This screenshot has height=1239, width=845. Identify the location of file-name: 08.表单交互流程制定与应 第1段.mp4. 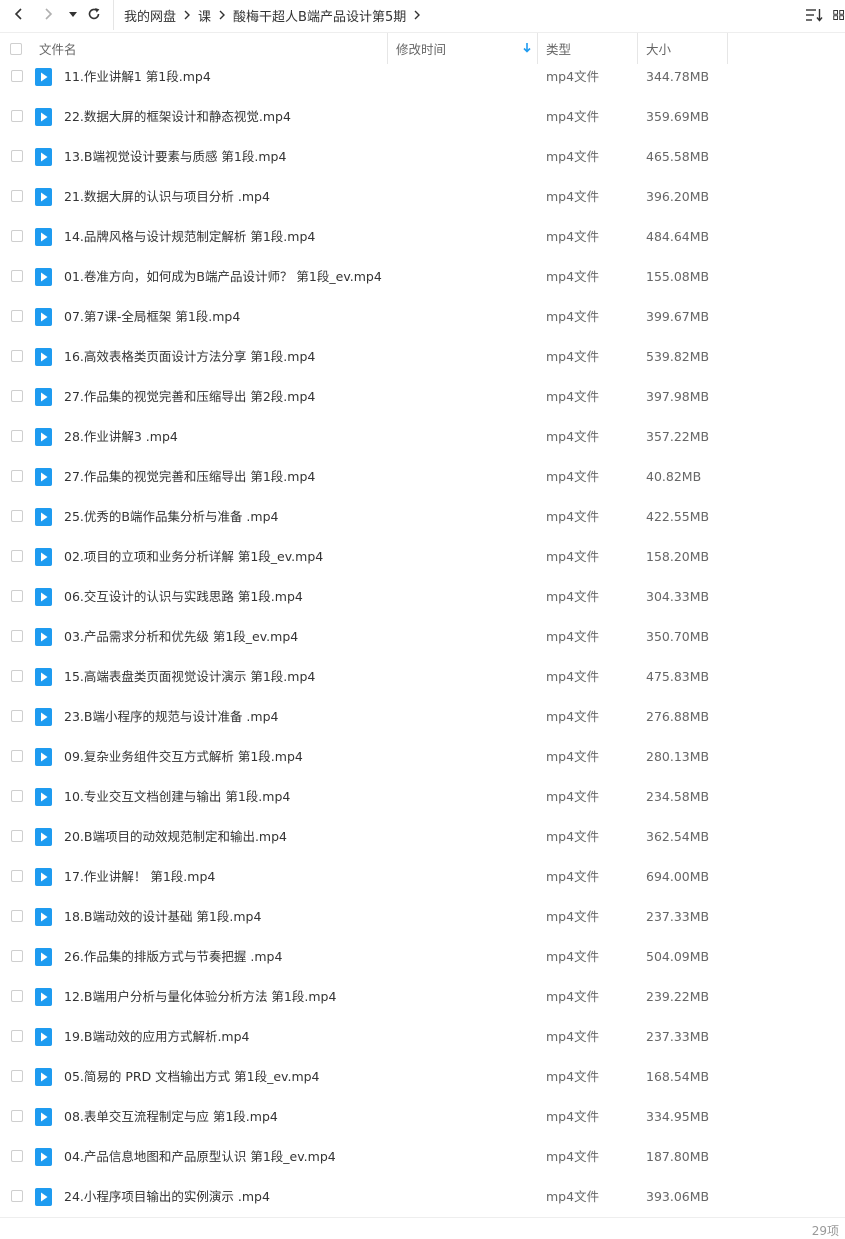
(171, 1116).